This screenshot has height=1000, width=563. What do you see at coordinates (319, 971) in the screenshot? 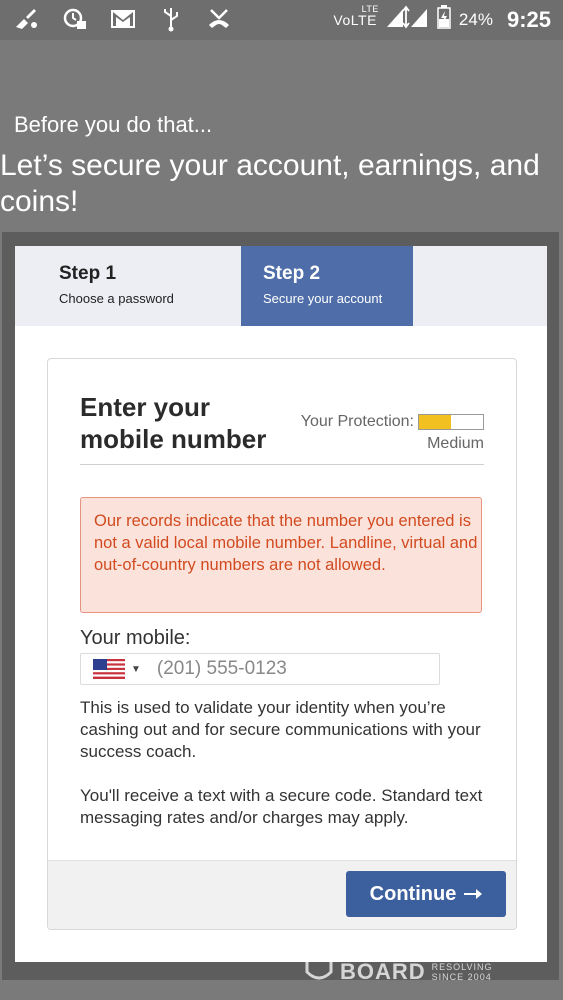
I see `watermark-logo-icon` at bounding box center [319, 971].